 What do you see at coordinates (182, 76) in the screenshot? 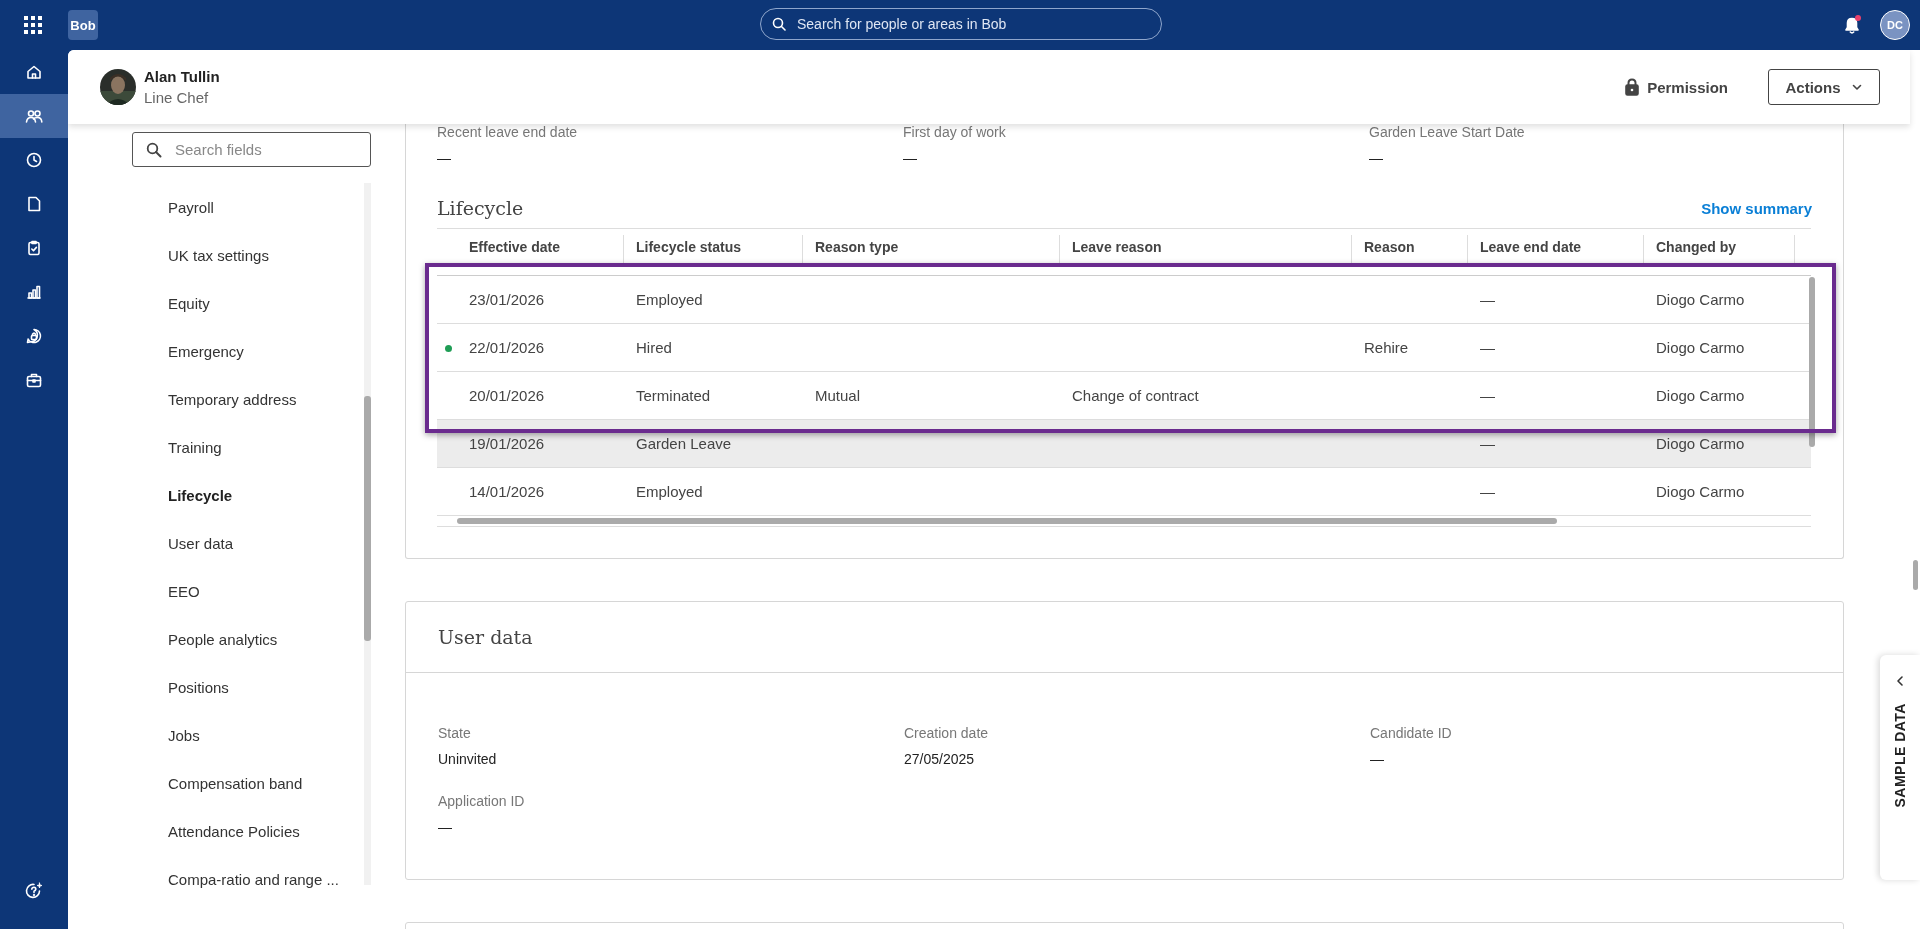
I see `employee-name: Alan Tullin` at bounding box center [182, 76].